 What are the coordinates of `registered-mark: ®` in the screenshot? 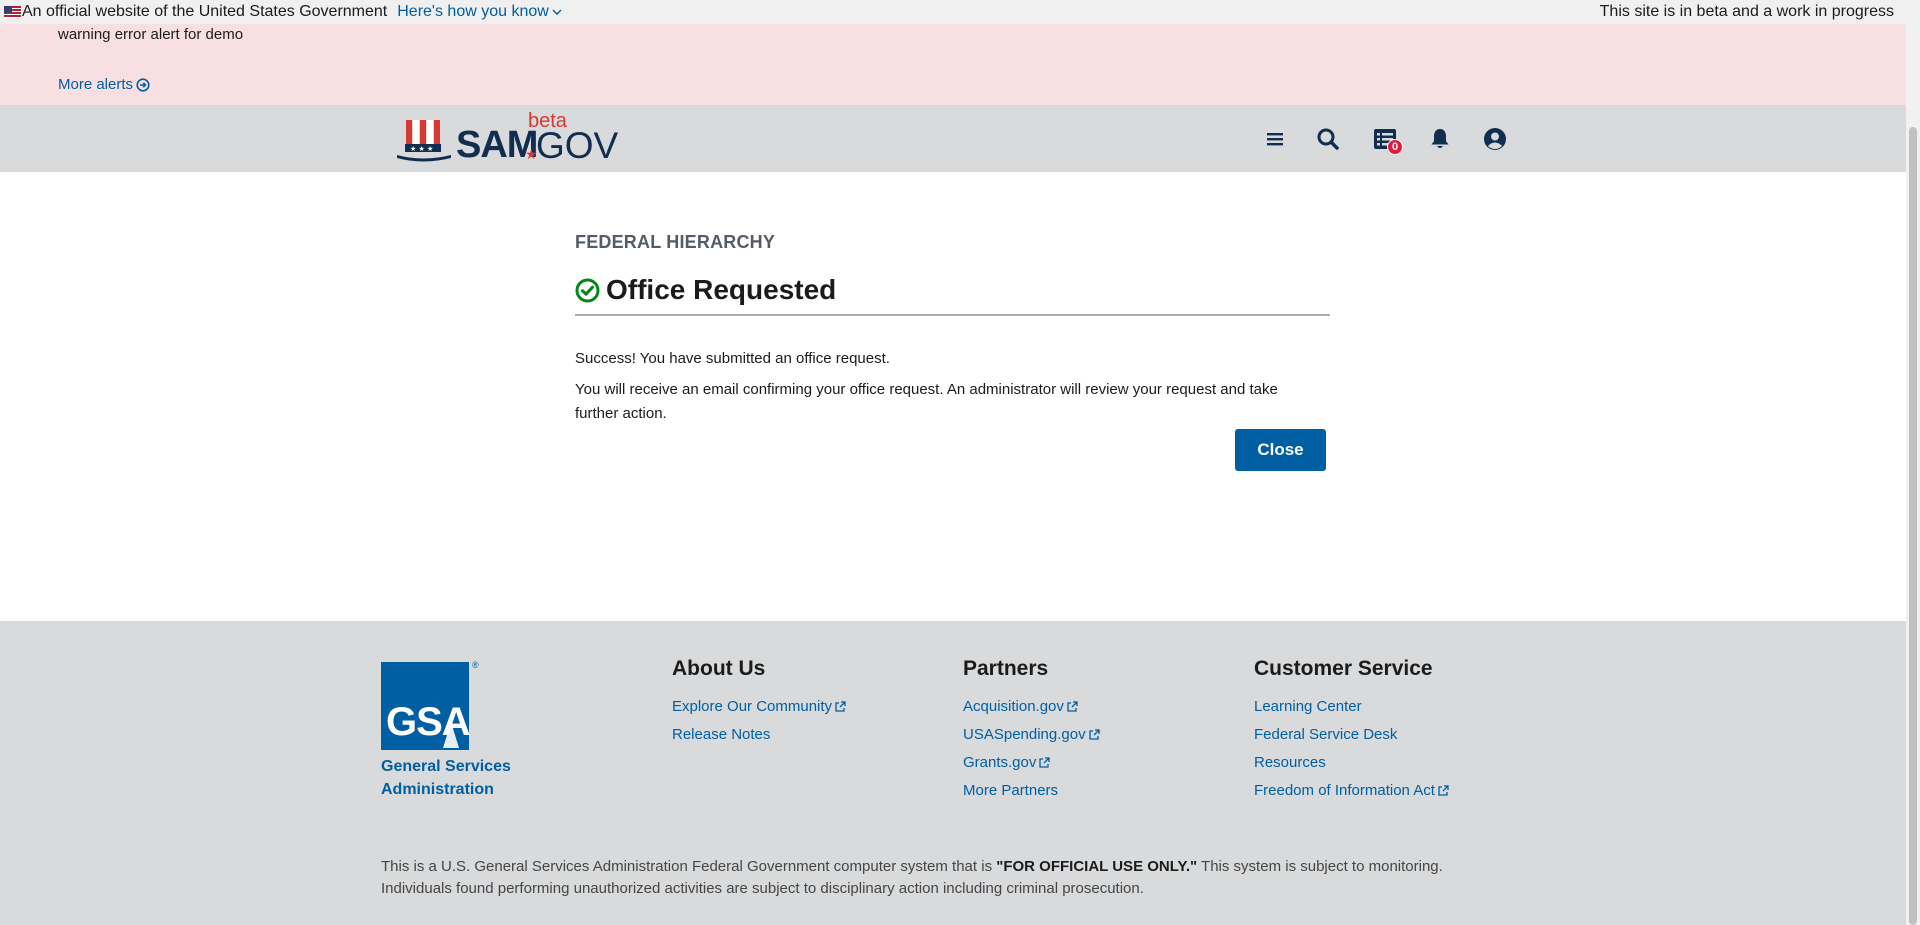 It's located at (475, 665).